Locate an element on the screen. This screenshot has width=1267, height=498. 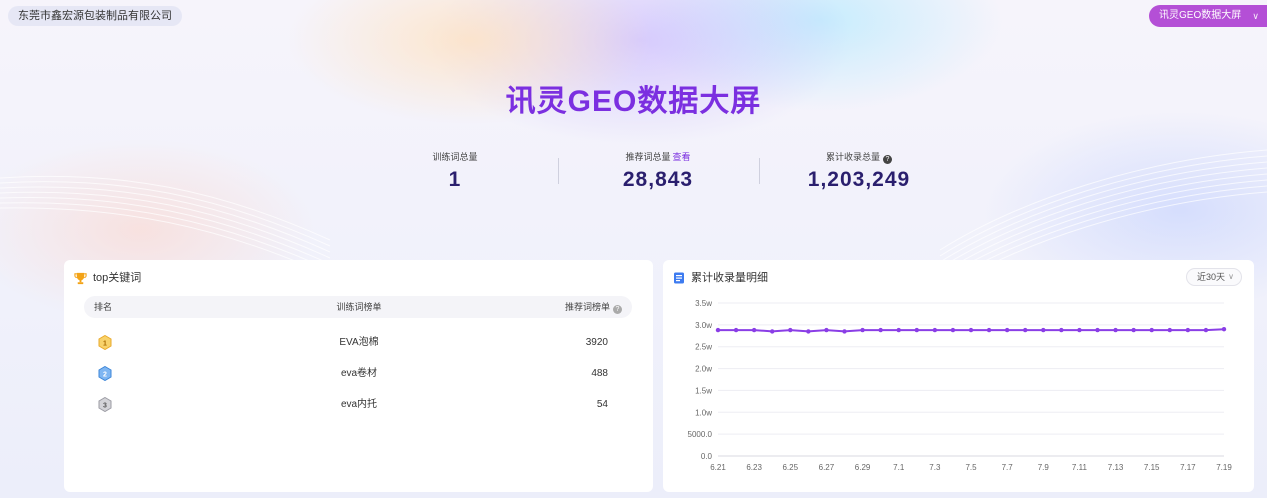
bronze-medal-icon: 3 is located at coordinates (105, 404).